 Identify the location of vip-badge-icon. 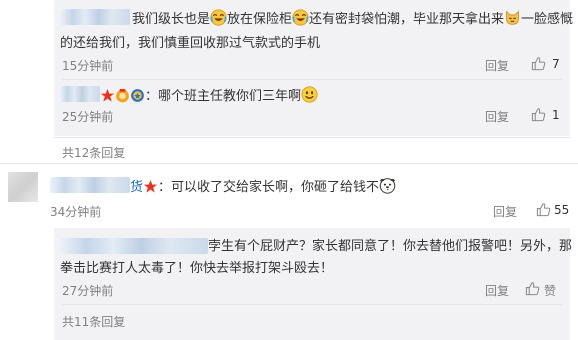
(122, 95).